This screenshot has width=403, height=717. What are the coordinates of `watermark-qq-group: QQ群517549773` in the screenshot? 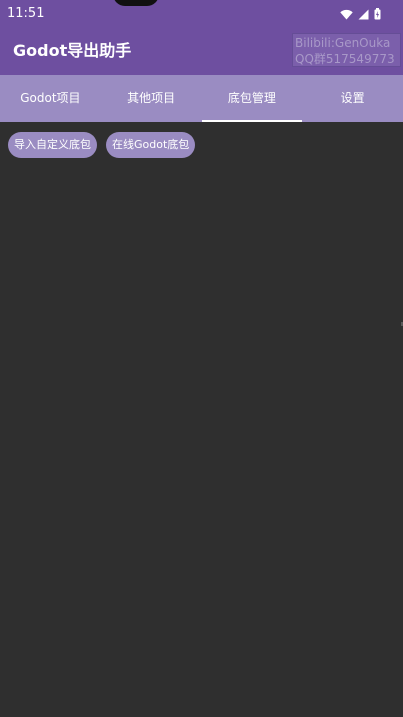 It's located at (345, 59).